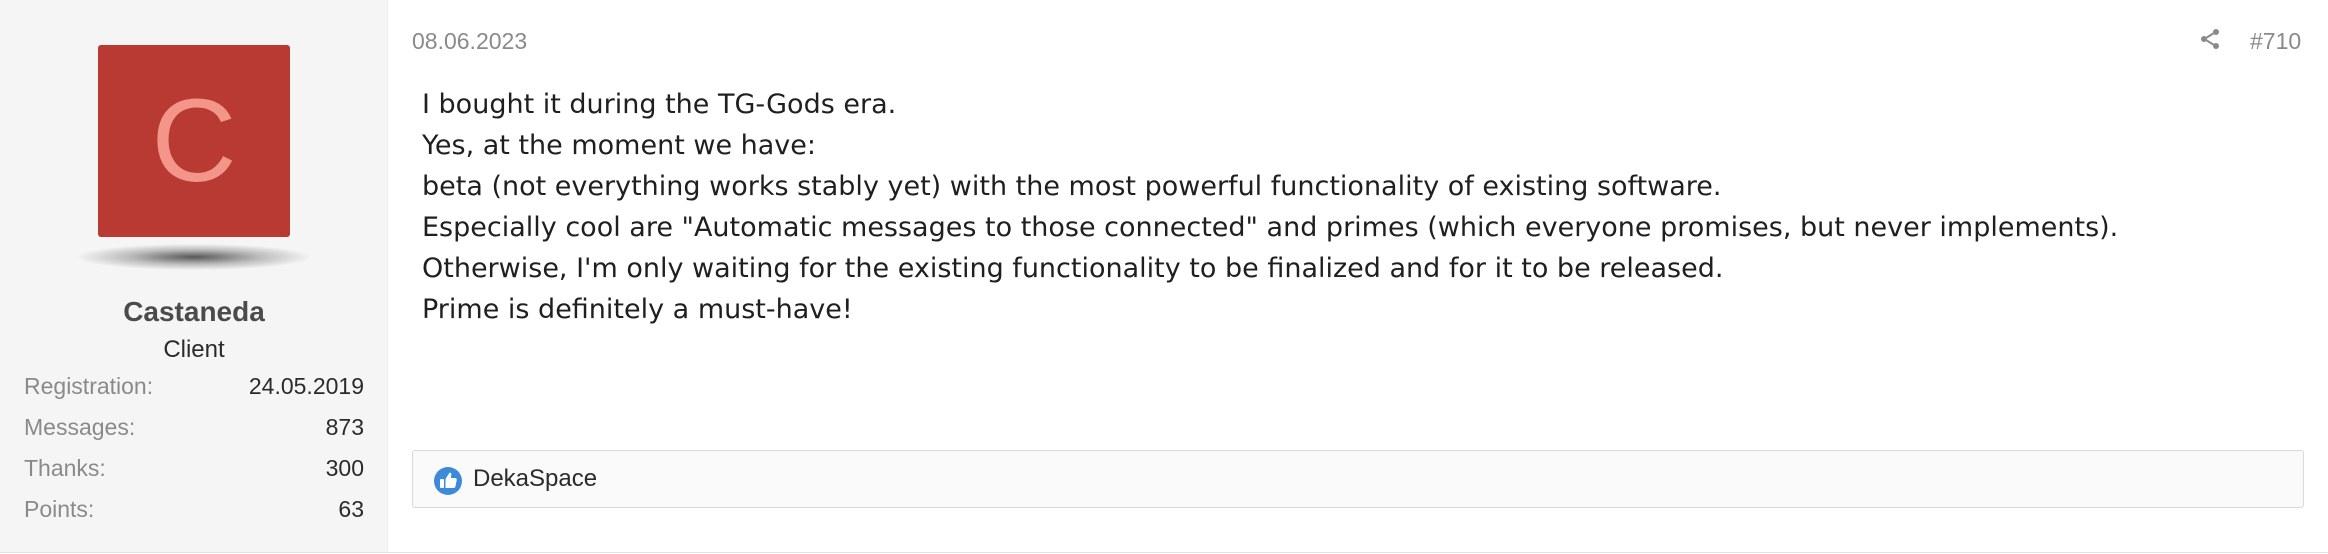  I want to click on stat-row-points: Points: 63, so click(194, 513).